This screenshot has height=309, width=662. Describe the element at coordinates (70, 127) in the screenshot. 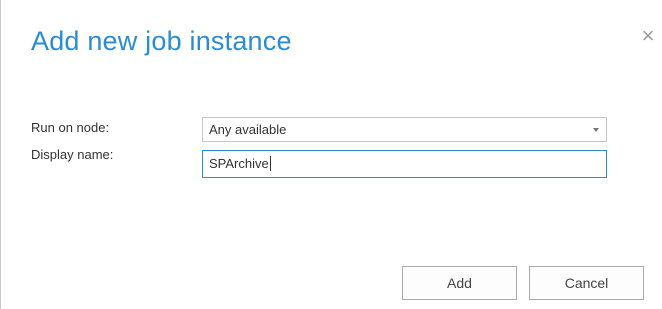

I see `run-on-node-label: Run on node:` at that location.